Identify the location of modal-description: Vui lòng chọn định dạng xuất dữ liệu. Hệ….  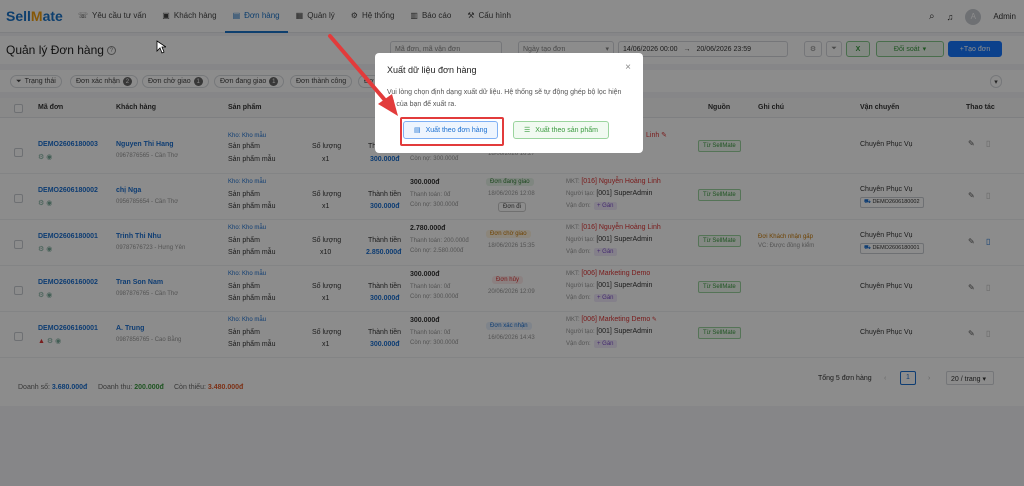
(504, 98).